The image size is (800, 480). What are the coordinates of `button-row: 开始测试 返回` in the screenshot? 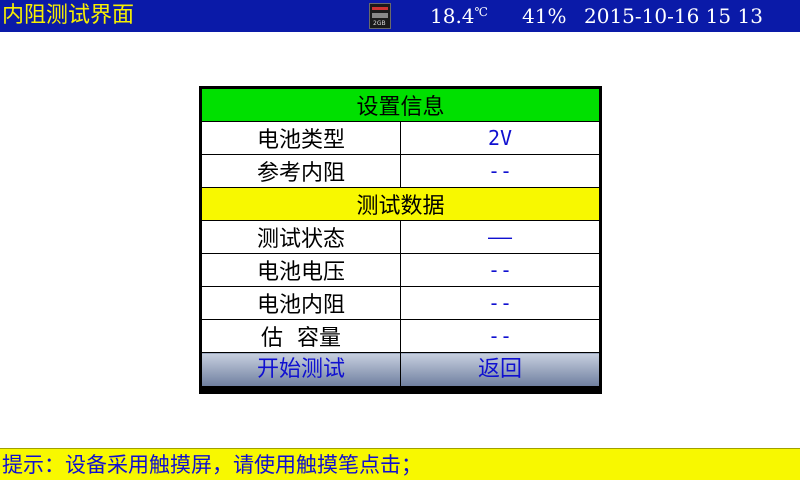 It's located at (400, 369).